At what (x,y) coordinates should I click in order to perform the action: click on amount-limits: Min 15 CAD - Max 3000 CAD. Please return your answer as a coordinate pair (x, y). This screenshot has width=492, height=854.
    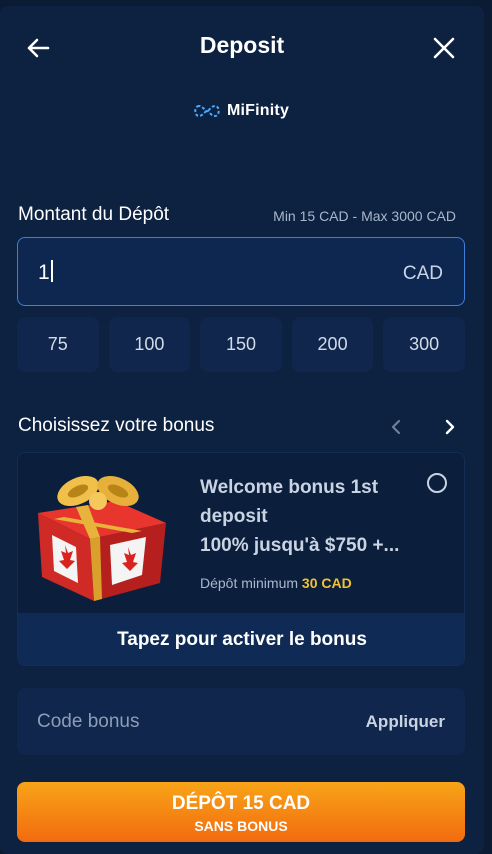
    Looking at the image, I should click on (364, 216).